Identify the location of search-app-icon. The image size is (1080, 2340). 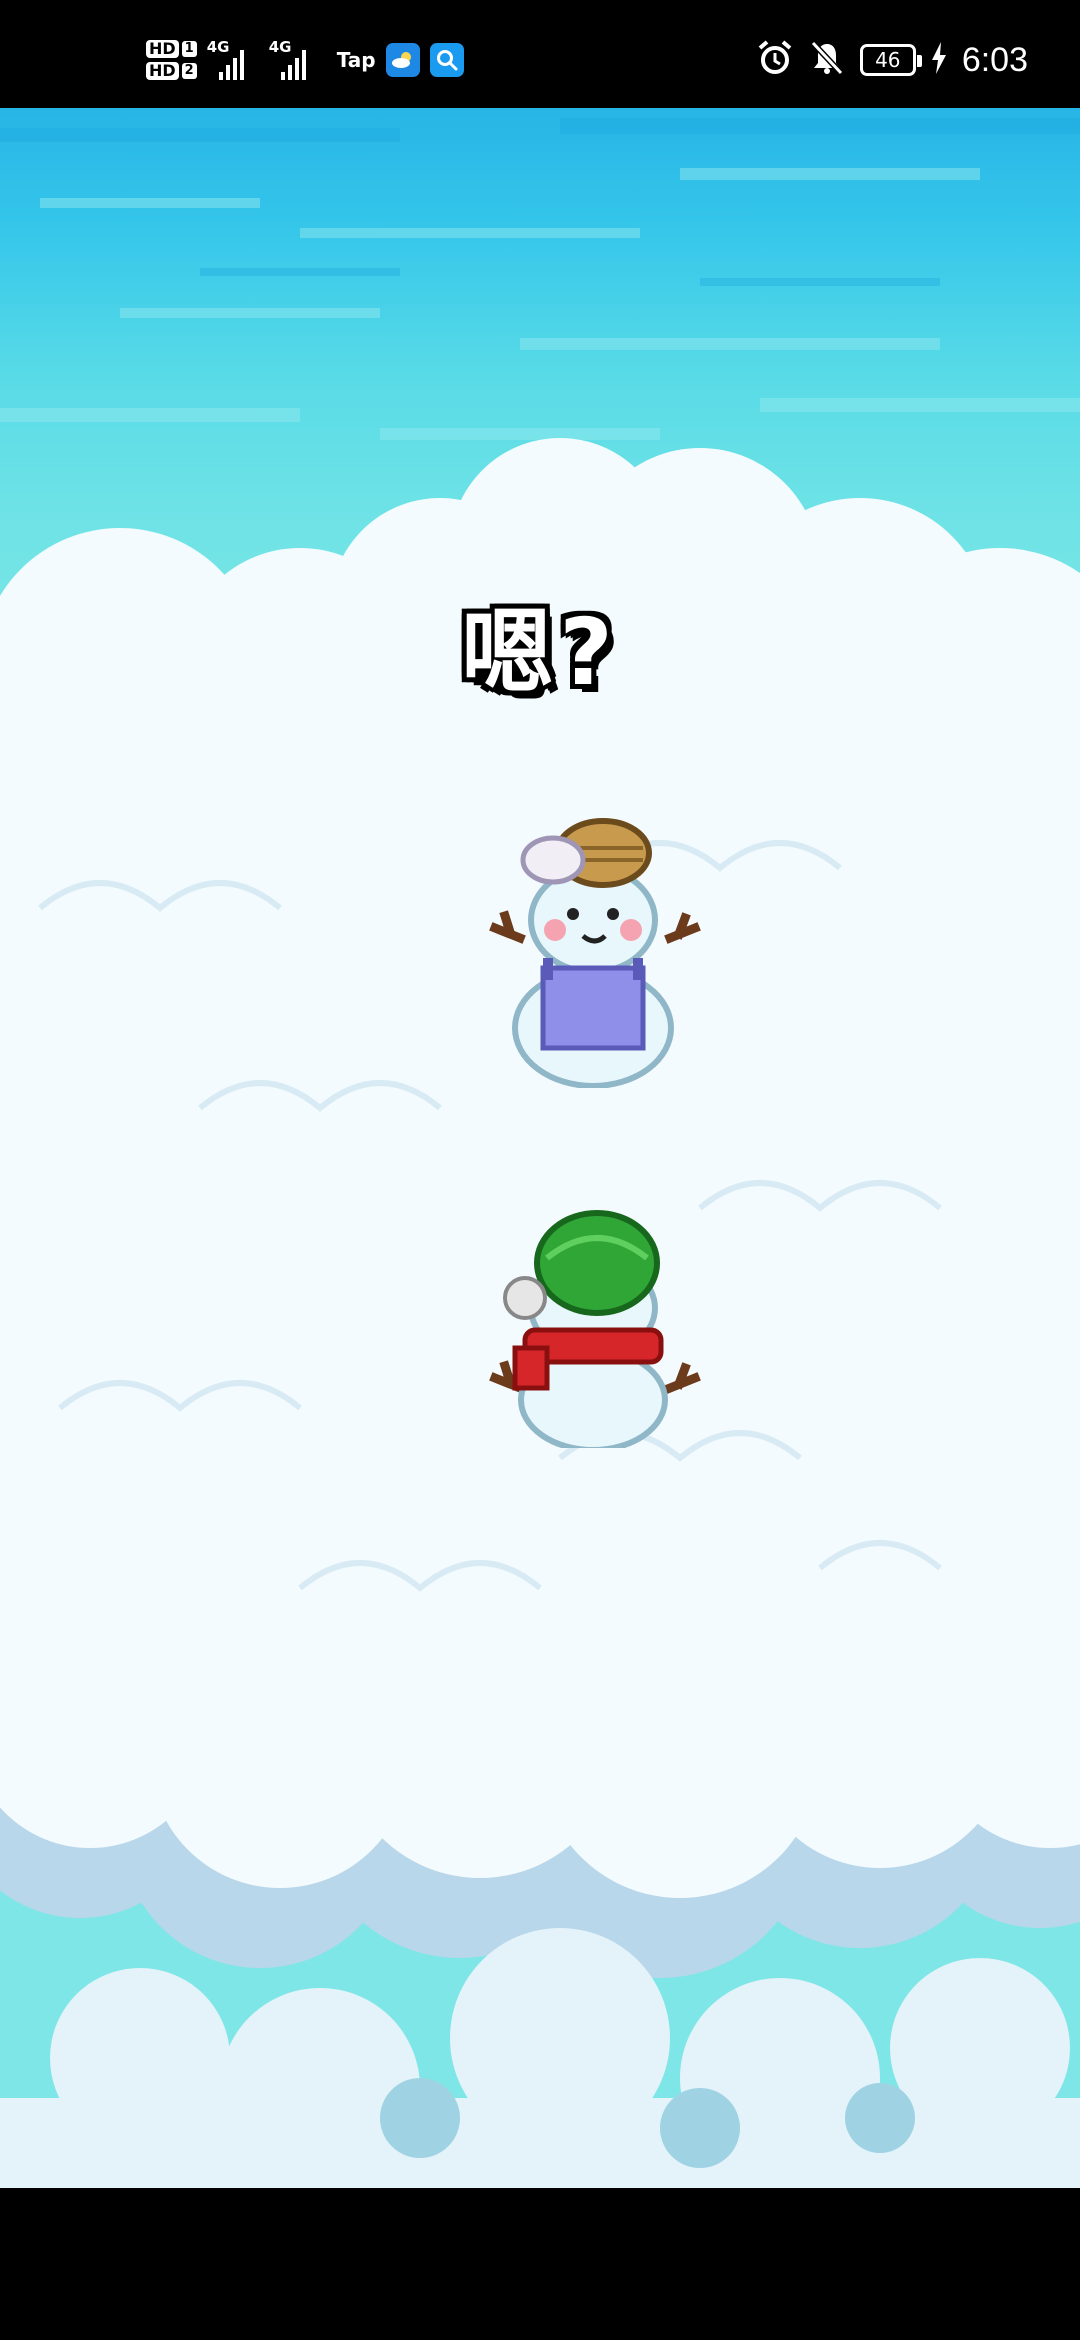
(446, 60).